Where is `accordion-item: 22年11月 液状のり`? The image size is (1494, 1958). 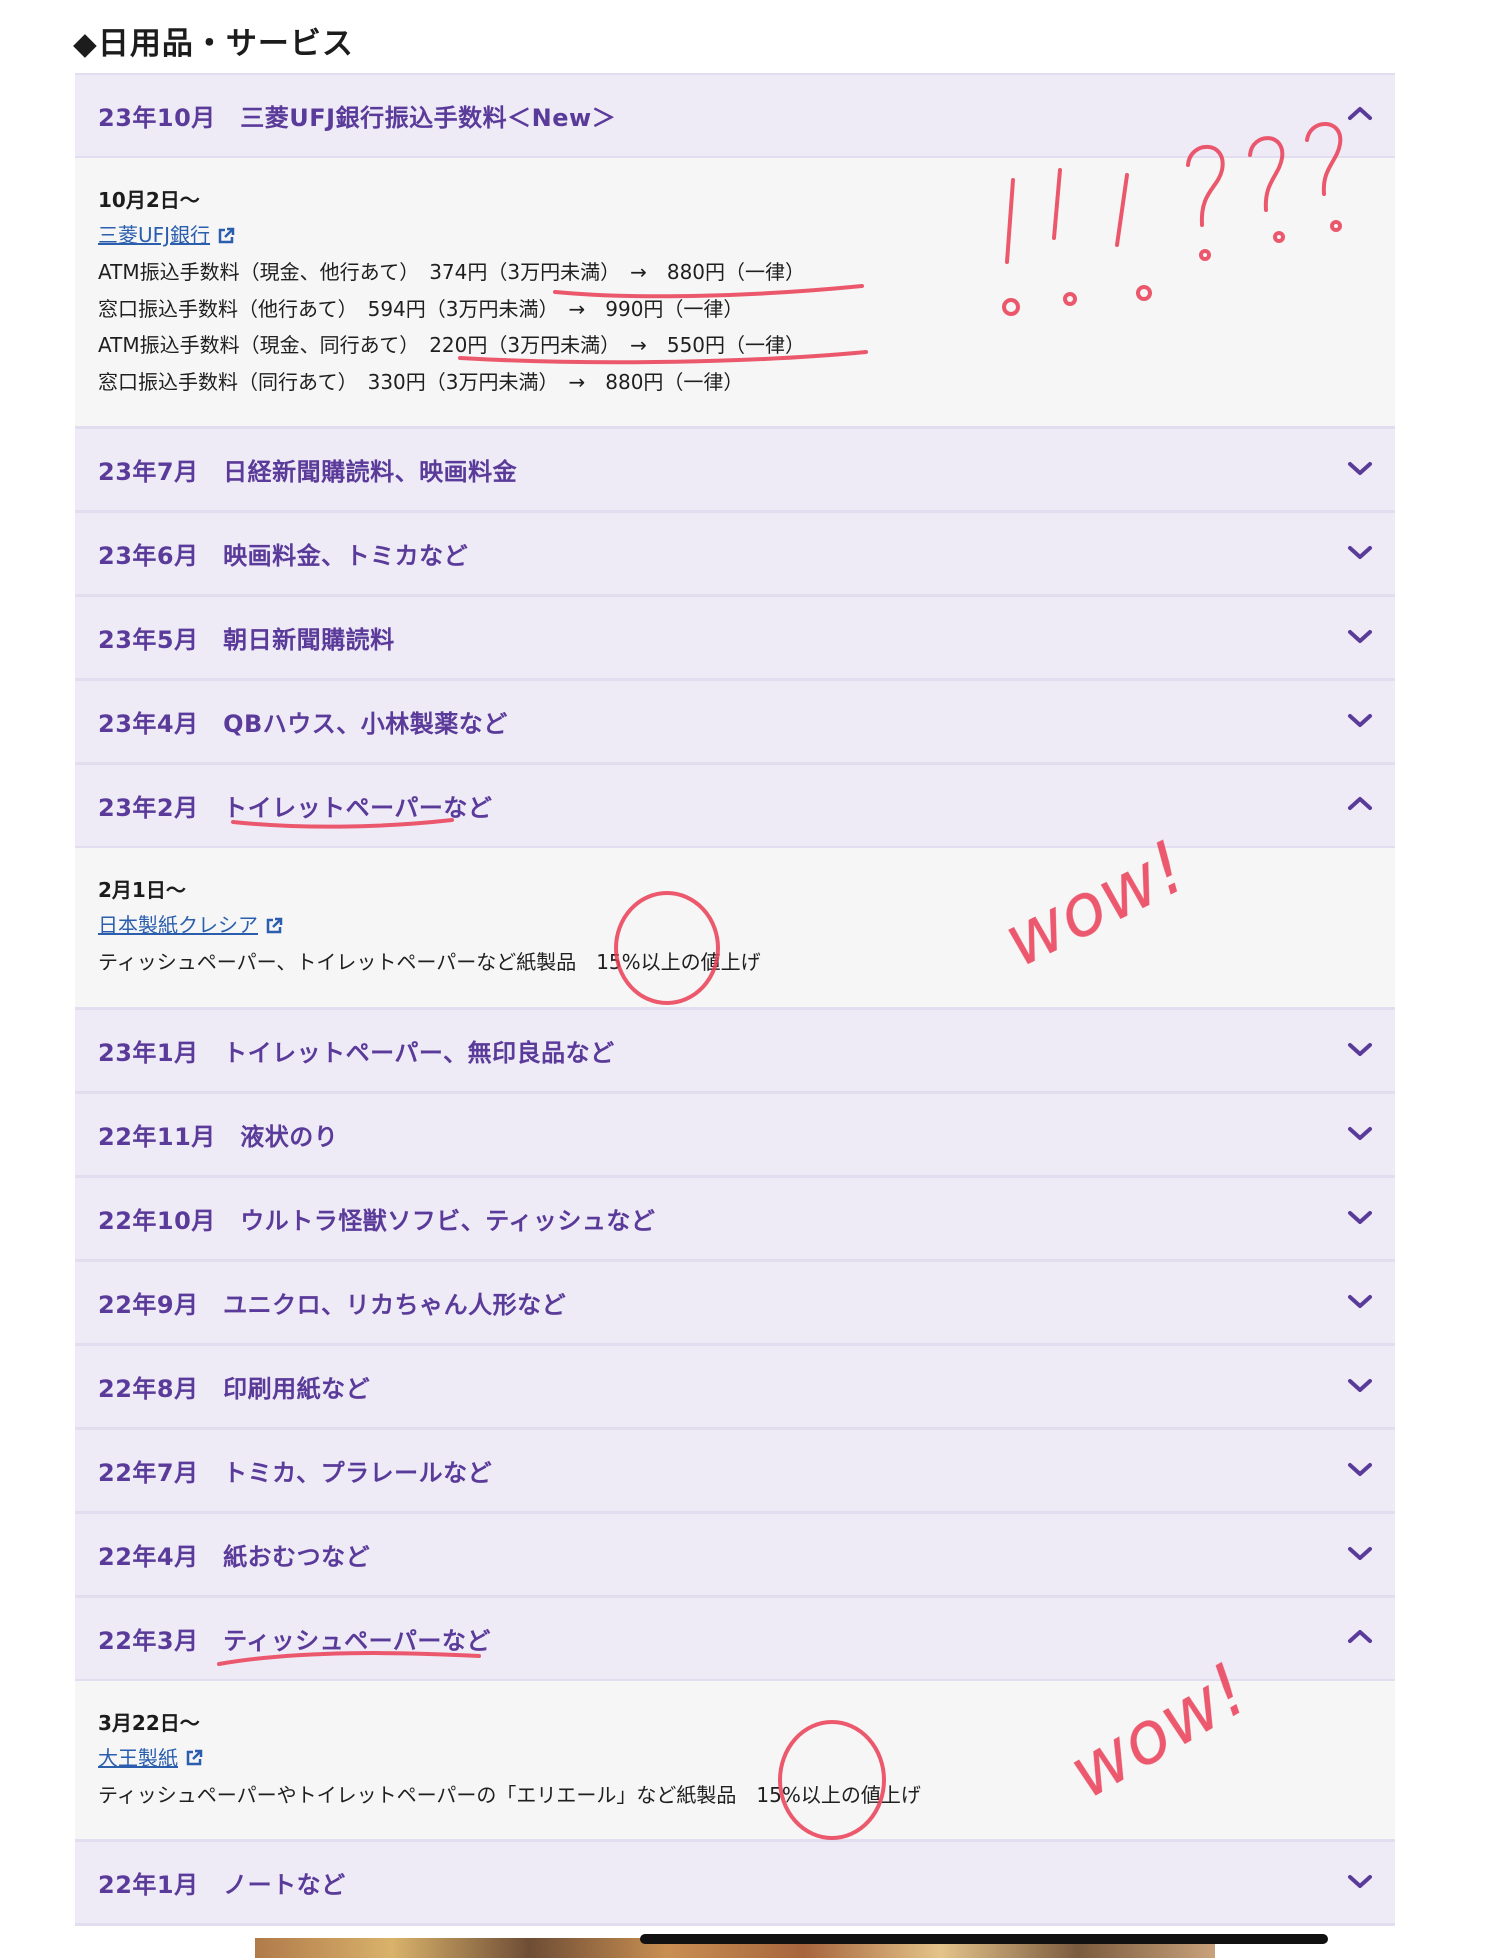
accordion-item: 22年11月 液状のり is located at coordinates (735, 1135).